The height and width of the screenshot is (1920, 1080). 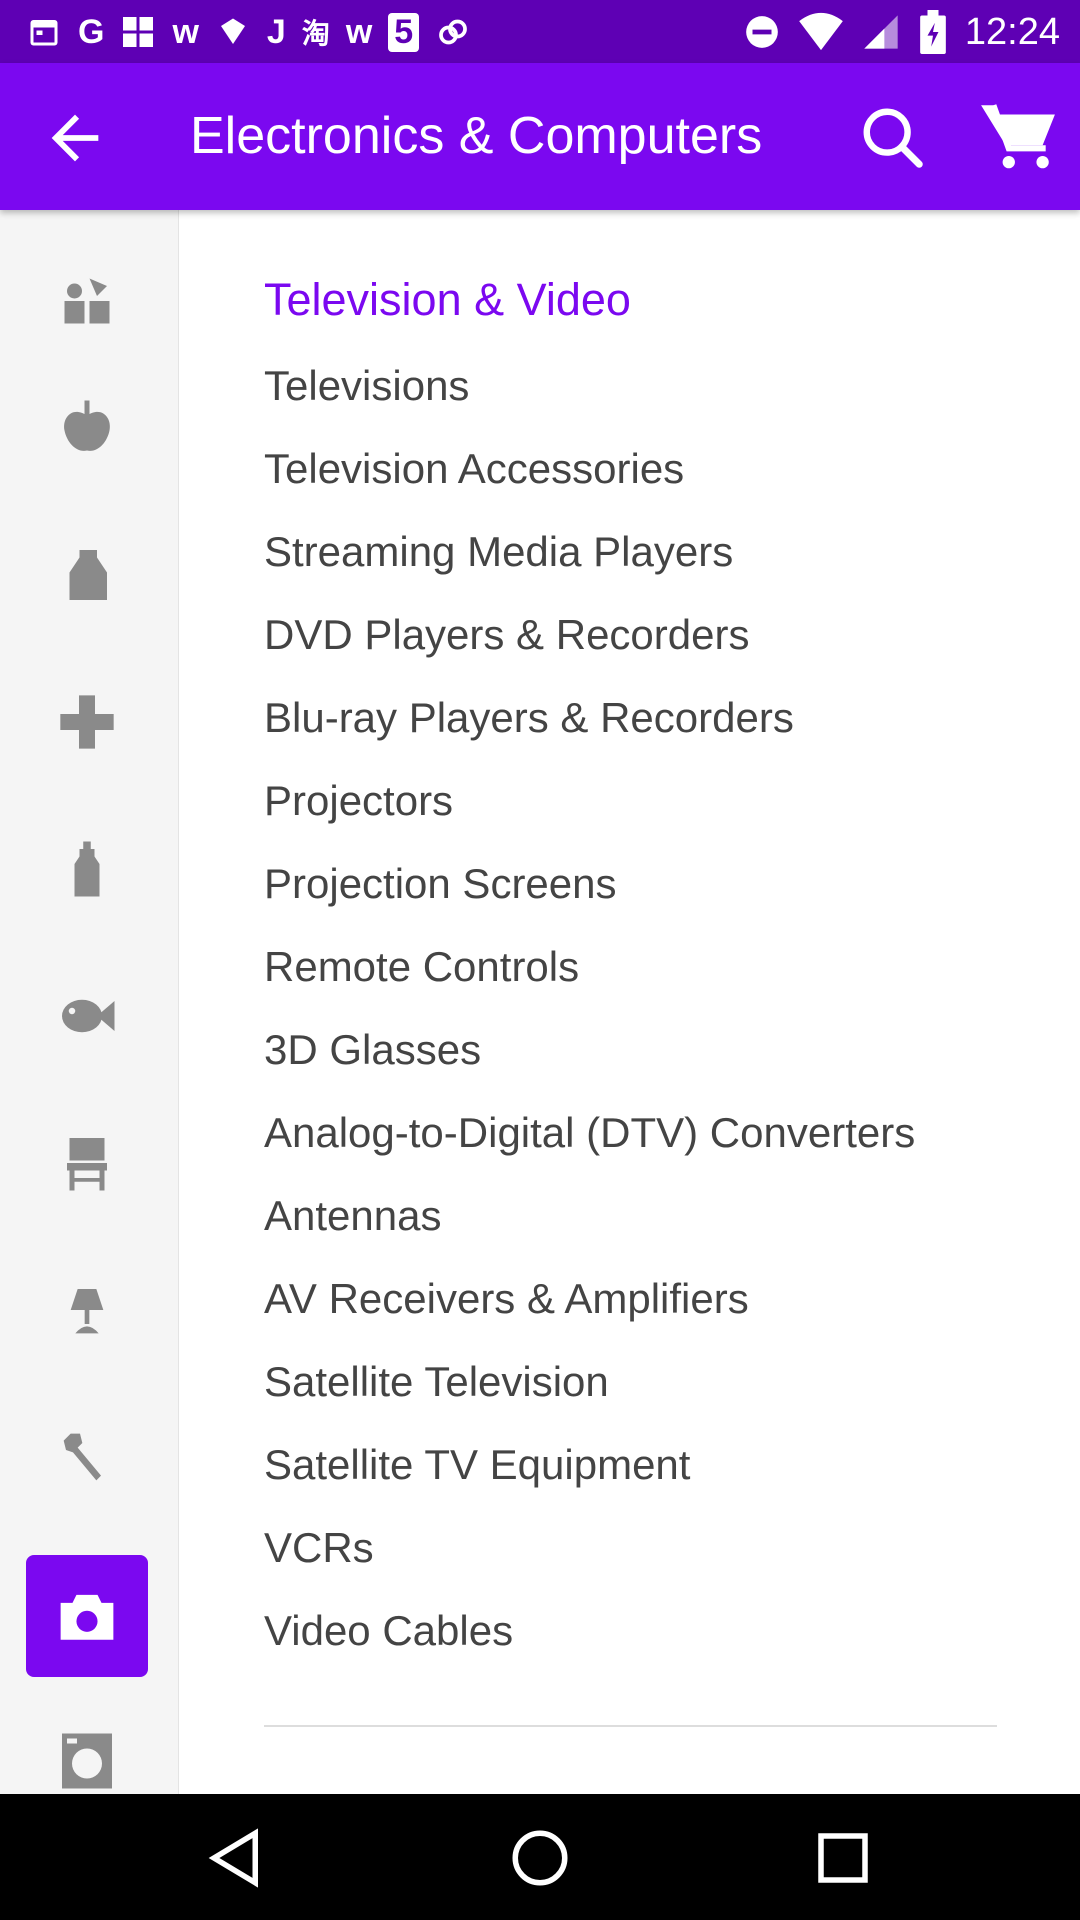 I want to click on sidebar-item-electronics, so click(x=87, y=1616).